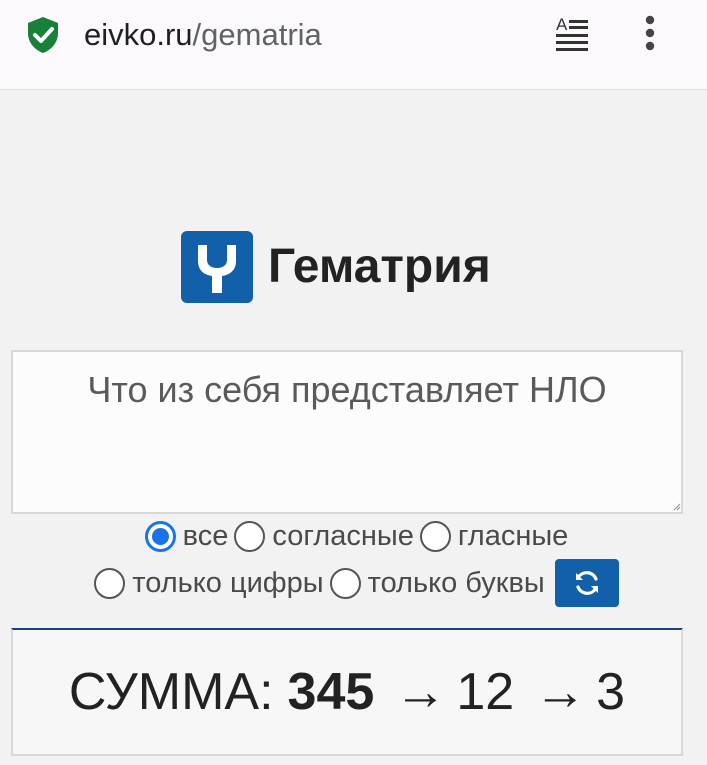 This screenshot has height=765, width=707. Describe the element at coordinates (485, 692) in the screenshot. I see `reduced-value-1: 12` at that location.